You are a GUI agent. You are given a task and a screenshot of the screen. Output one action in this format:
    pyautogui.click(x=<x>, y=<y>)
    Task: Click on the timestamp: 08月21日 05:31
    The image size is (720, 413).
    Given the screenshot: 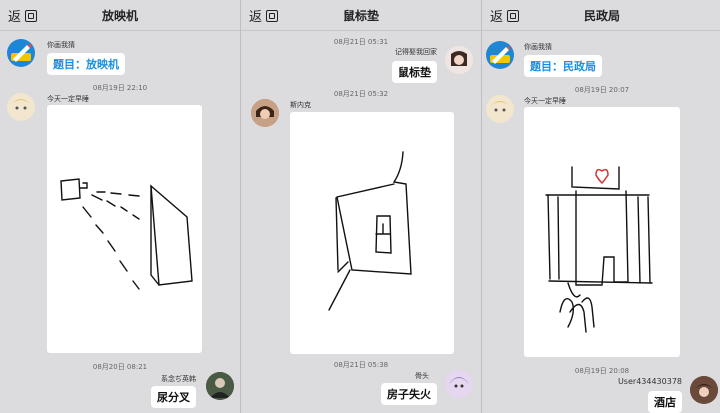 What is the action you would take?
    pyautogui.click(x=361, y=42)
    